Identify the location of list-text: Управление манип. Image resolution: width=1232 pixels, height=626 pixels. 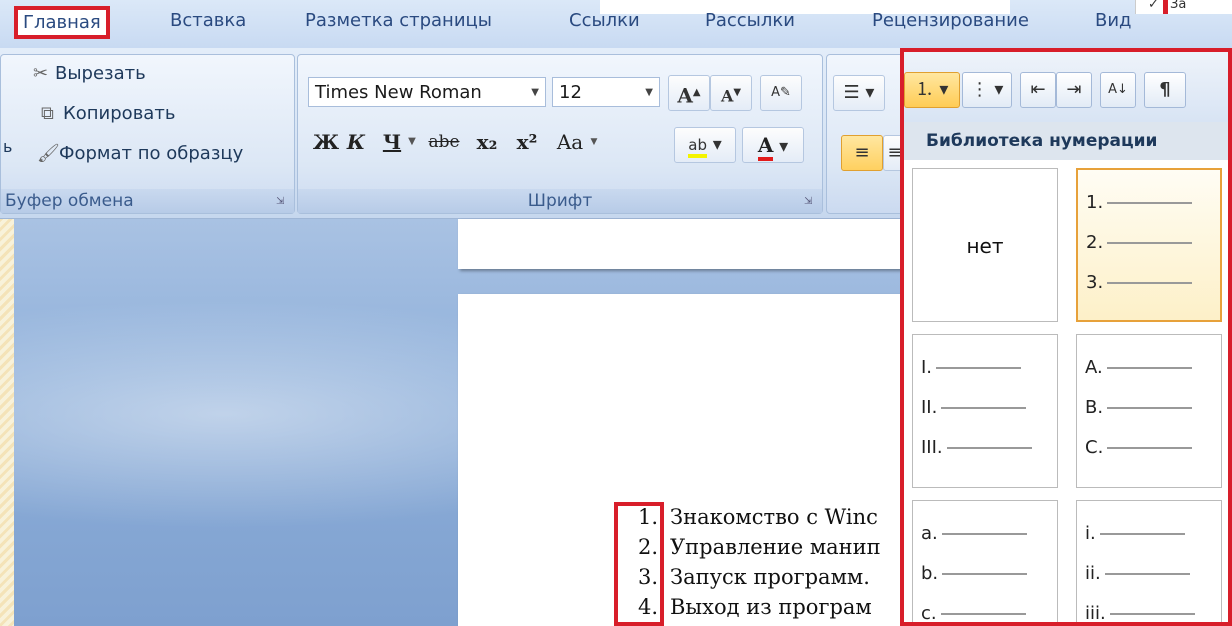
(775, 547).